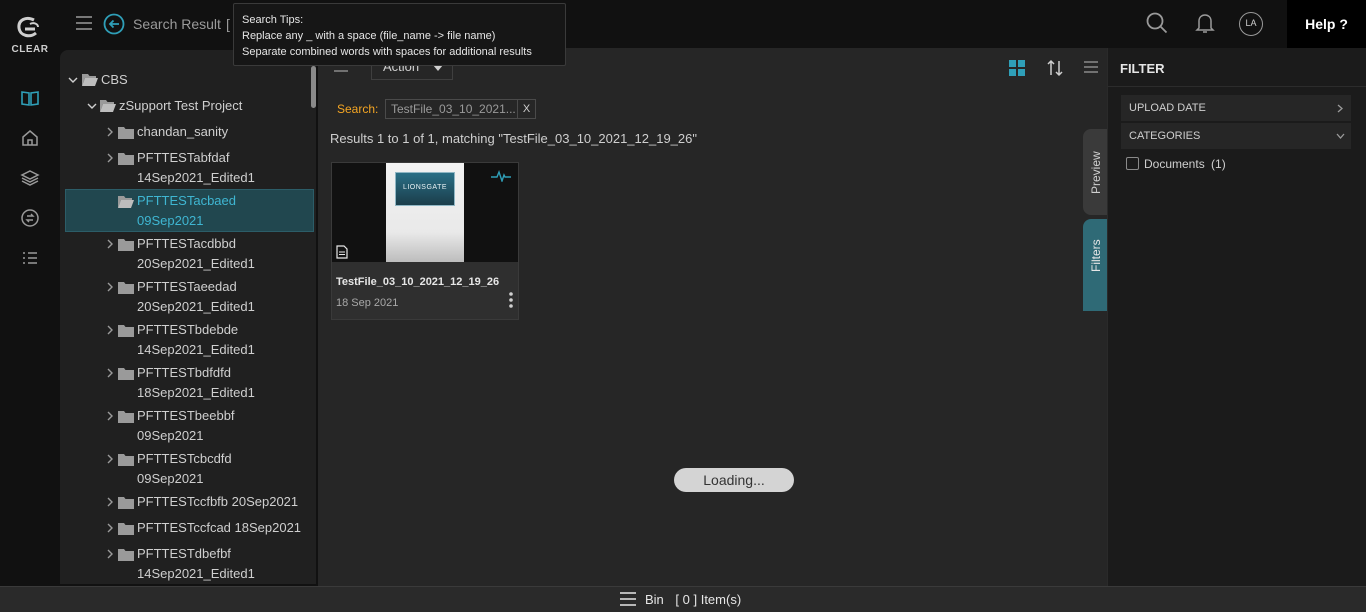 This screenshot has height=612, width=1366. Describe the element at coordinates (628, 599) in the screenshot. I see `bin-menu-icon` at that location.